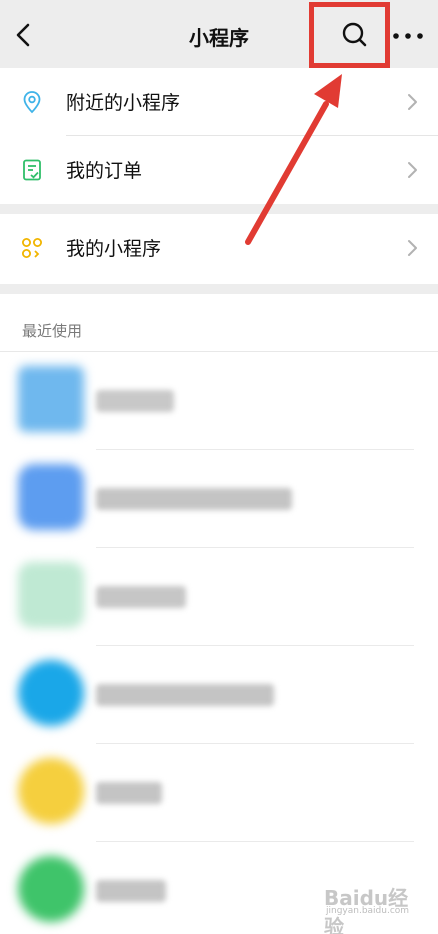 The width and height of the screenshot is (438, 934). Describe the element at coordinates (123, 103) in the screenshot. I see `menu-item-label: 附近的小程序` at that location.